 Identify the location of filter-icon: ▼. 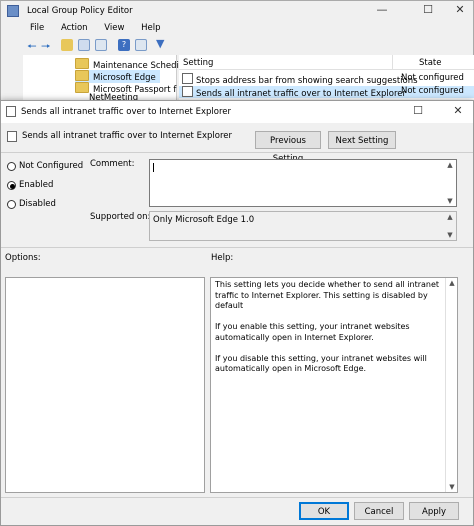
(160, 43).